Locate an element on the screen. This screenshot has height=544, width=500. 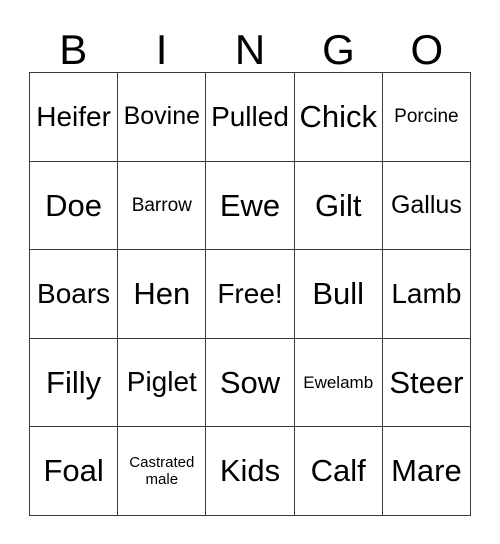
bingo-cell: Chick is located at coordinates (338, 117).